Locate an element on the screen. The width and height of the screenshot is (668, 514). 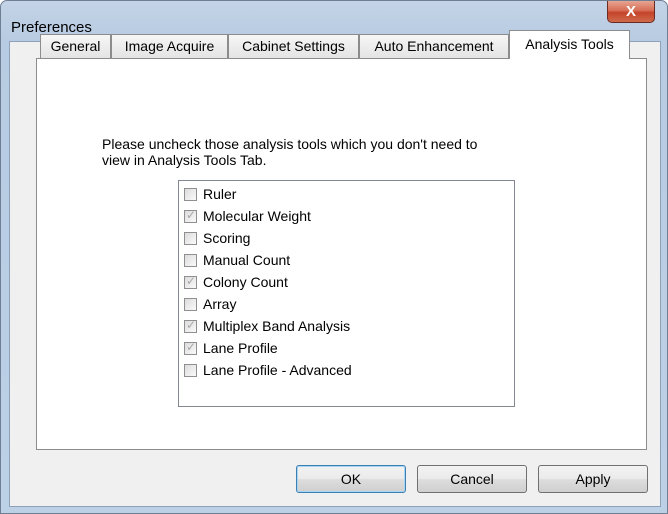
tool-lane-profile-advanced: Lane Profile - Advanced is located at coordinates (268, 370).